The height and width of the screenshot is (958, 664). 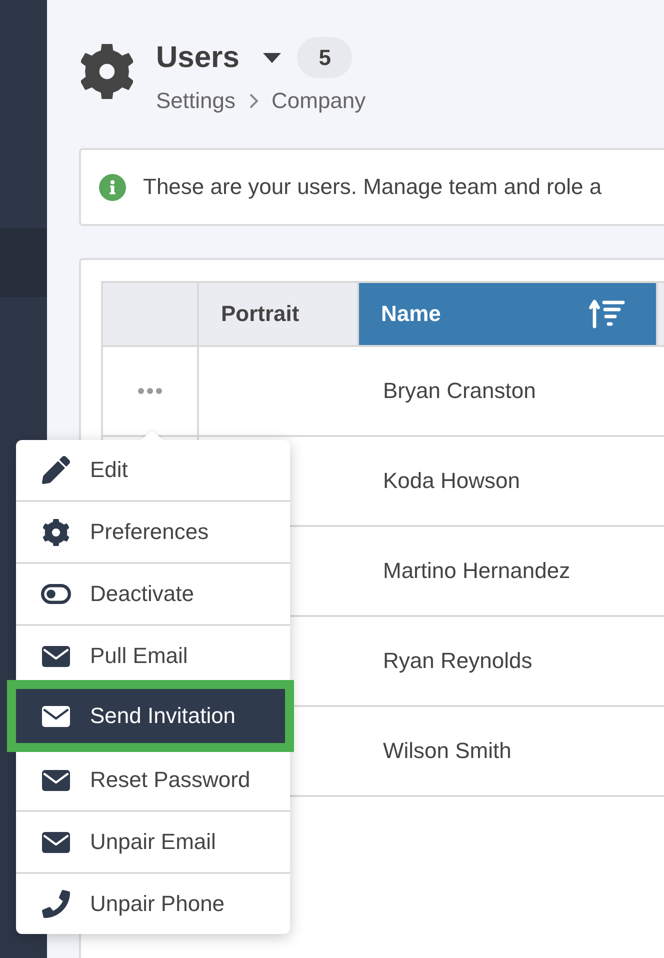 What do you see at coordinates (447, 751) in the screenshot?
I see `table-cell-text: Wilson Smith` at bounding box center [447, 751].